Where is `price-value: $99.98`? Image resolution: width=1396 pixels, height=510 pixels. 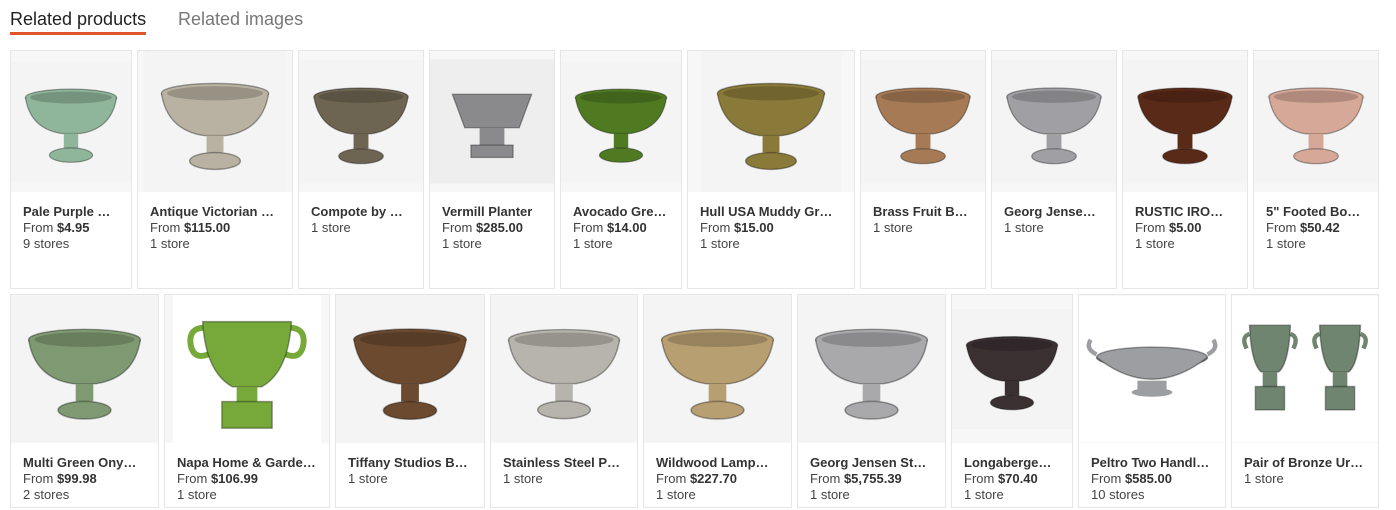
price-value: $99.98 is located at coordinates (76, 478).